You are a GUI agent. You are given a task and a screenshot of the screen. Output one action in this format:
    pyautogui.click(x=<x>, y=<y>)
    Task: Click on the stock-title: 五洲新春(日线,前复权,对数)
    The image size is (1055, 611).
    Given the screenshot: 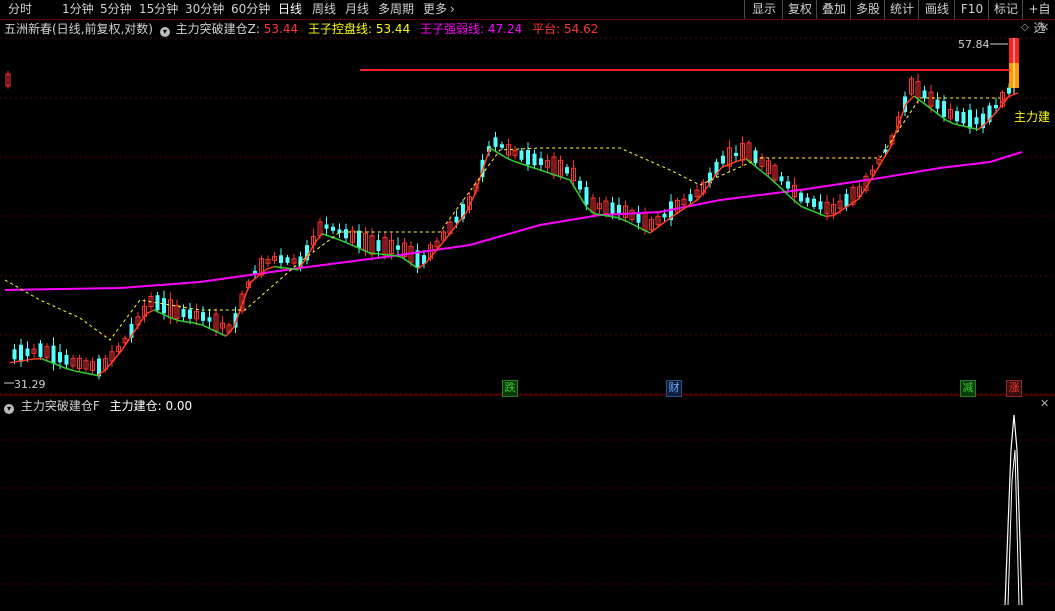 What is the action you would take?
    pyautogui.click(x=78, y=29)
    